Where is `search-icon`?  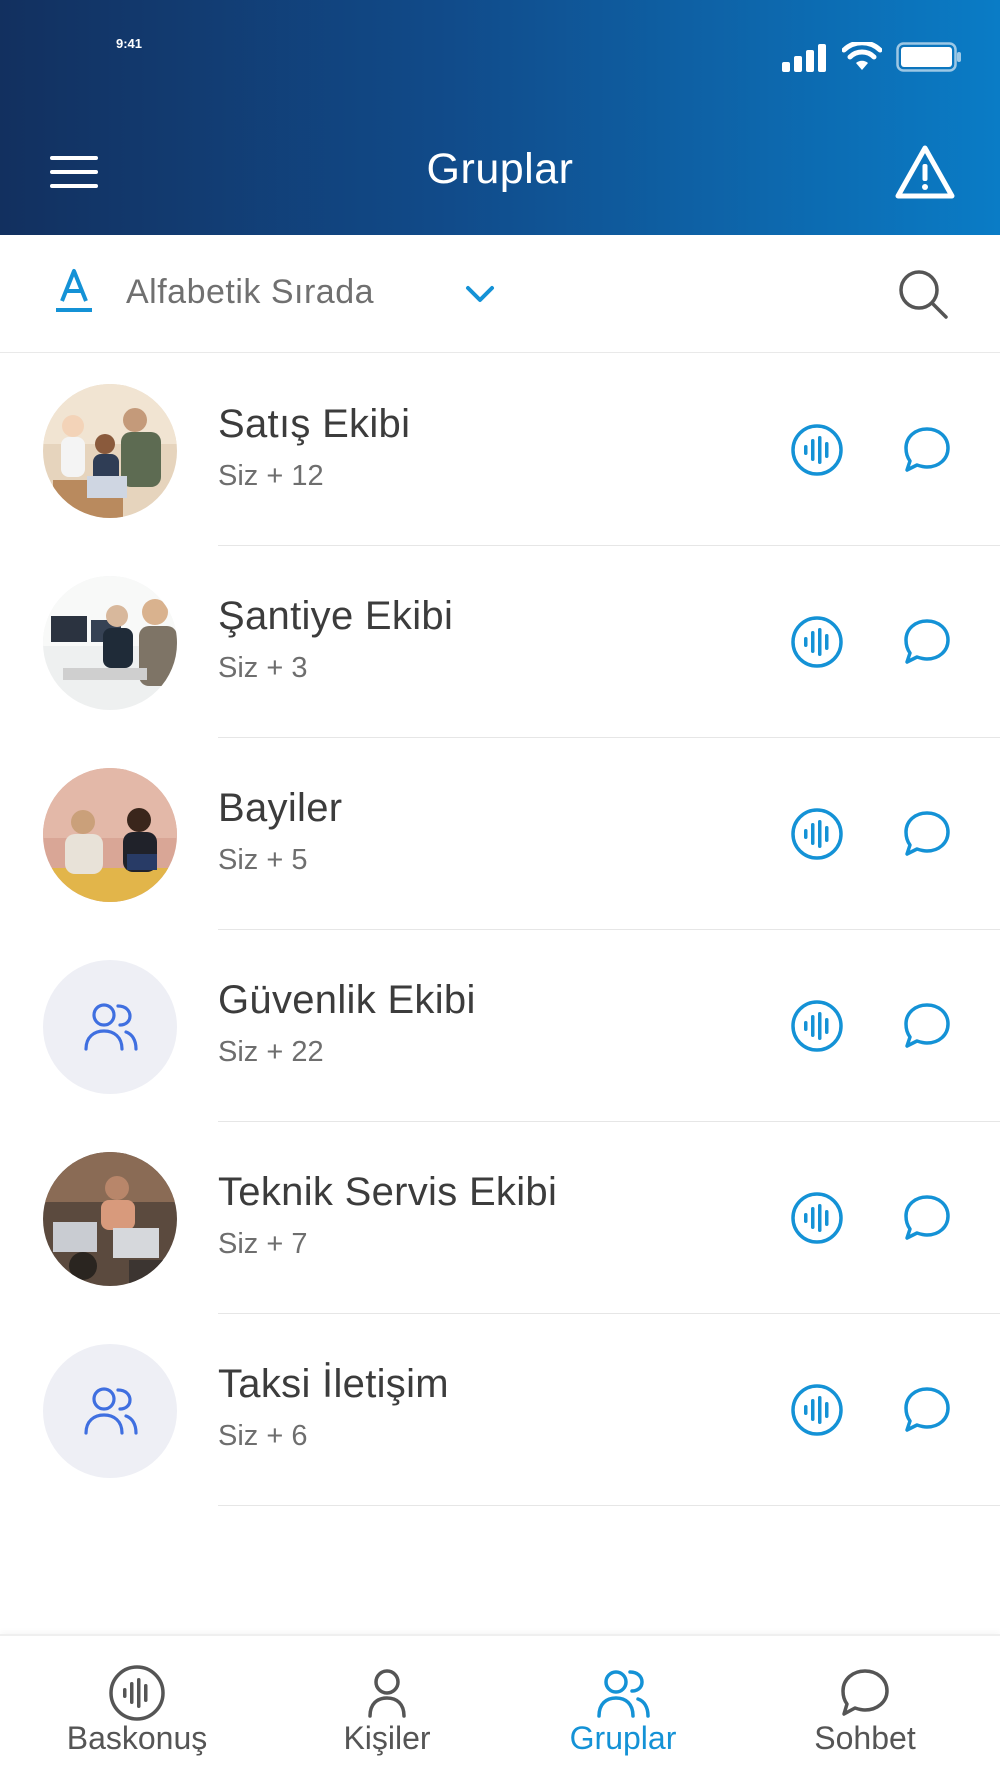 search-icon is located at coordinates (923, 294).